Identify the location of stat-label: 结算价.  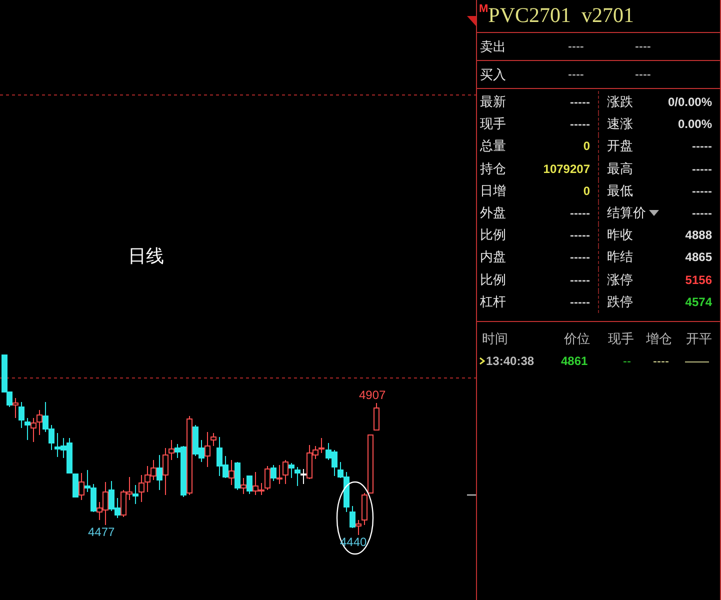
(626, 213).